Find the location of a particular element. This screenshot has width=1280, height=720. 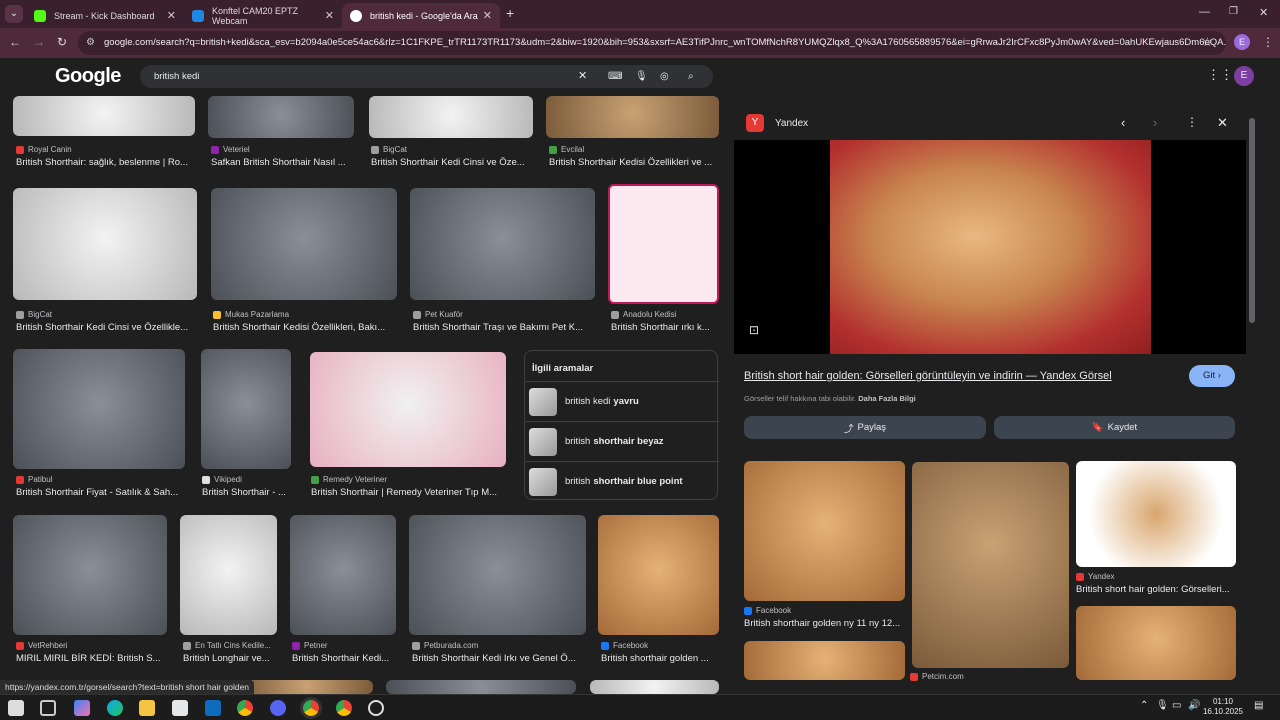

lens-search-icon: ⊡ is located at coordinates (754, 330).